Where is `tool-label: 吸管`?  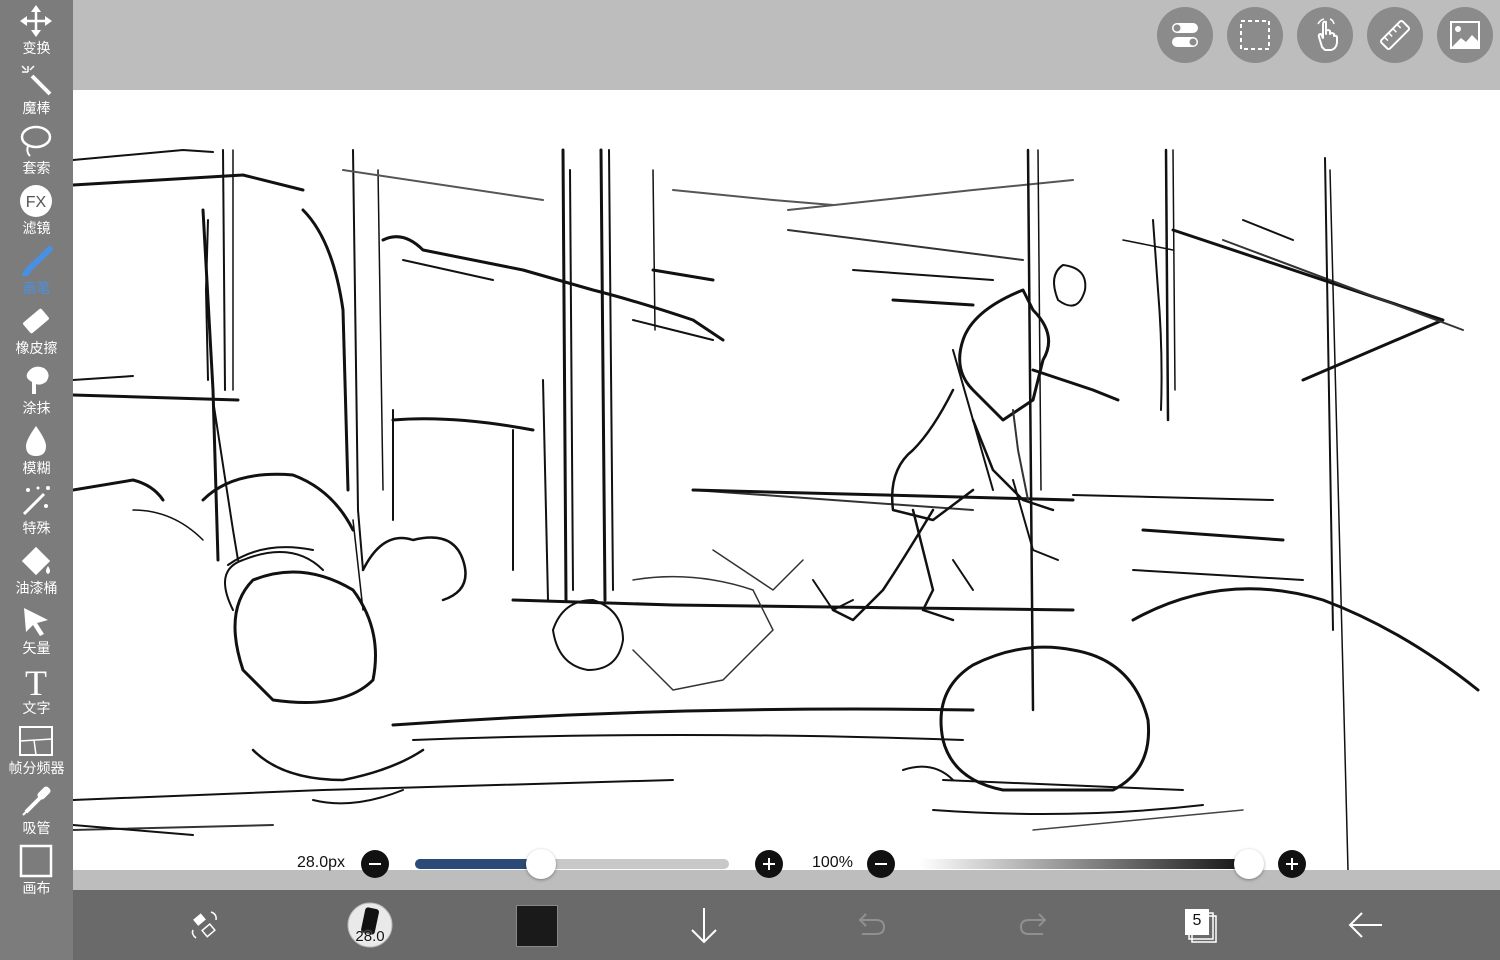
tool-label: 吸管 is located at coordinates (36, 828).